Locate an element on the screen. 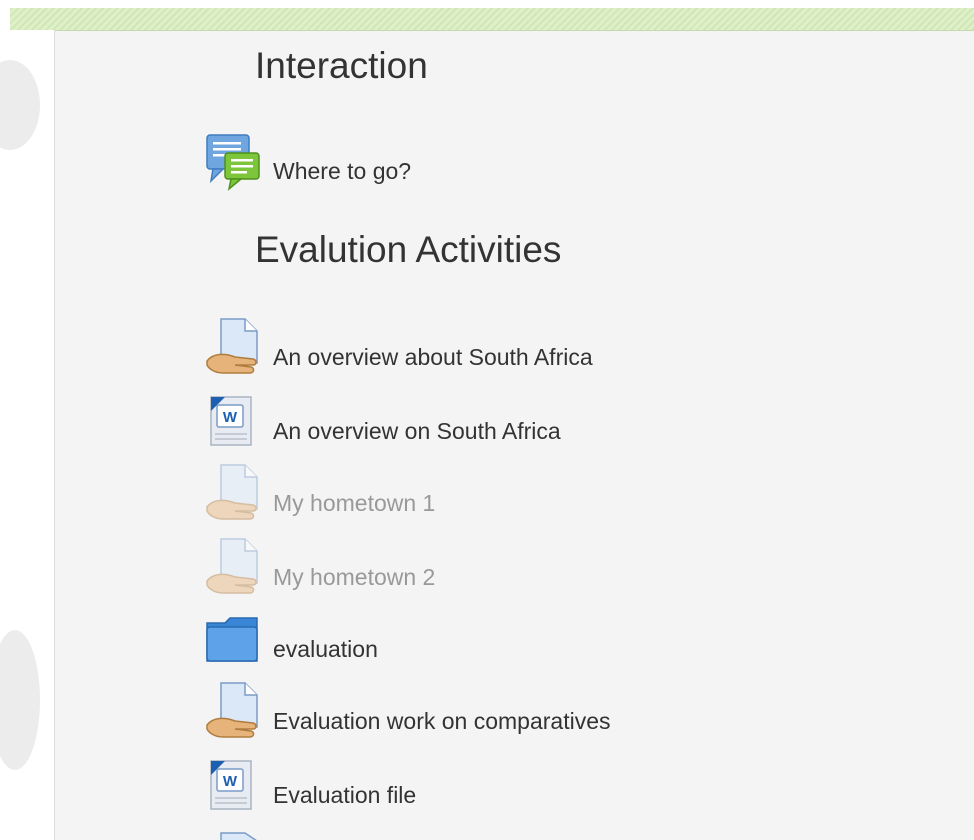 The image size is (974, 840). activity-link: Evaluation file is located at coordinates (344, 798).